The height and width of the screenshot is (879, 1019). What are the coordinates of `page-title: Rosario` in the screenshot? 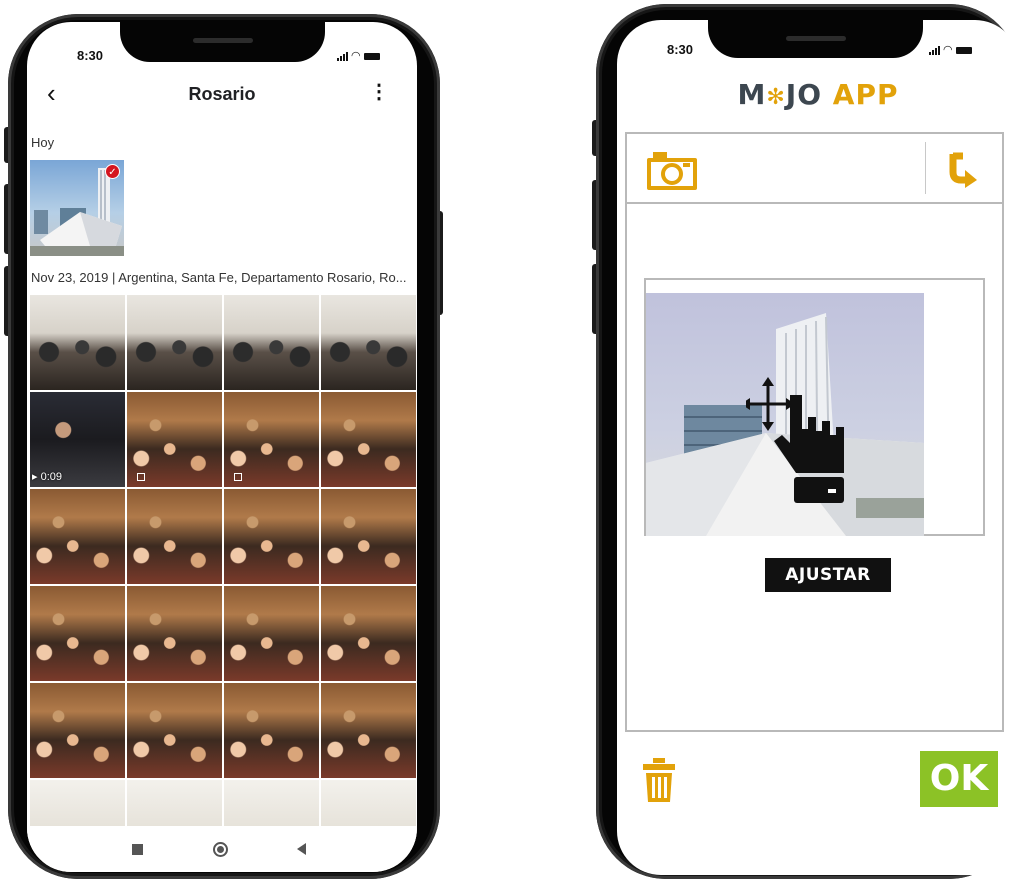 It's located at (222, 94).